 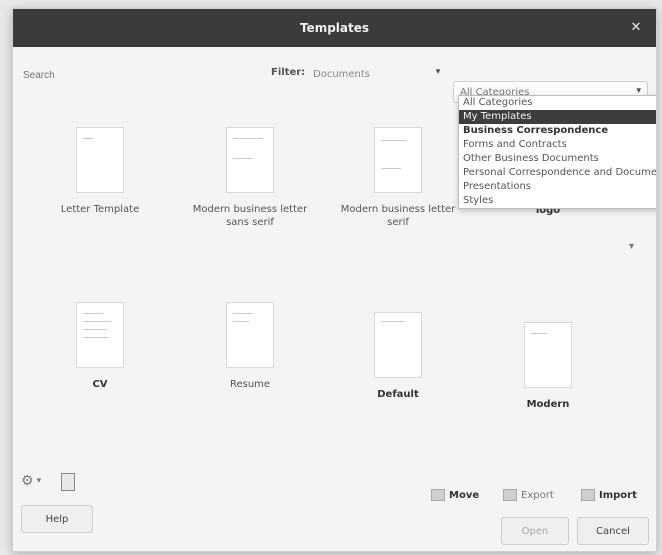 I want to click on dialog-buttons: Help Open Cancel, so click(x=334, y=524).